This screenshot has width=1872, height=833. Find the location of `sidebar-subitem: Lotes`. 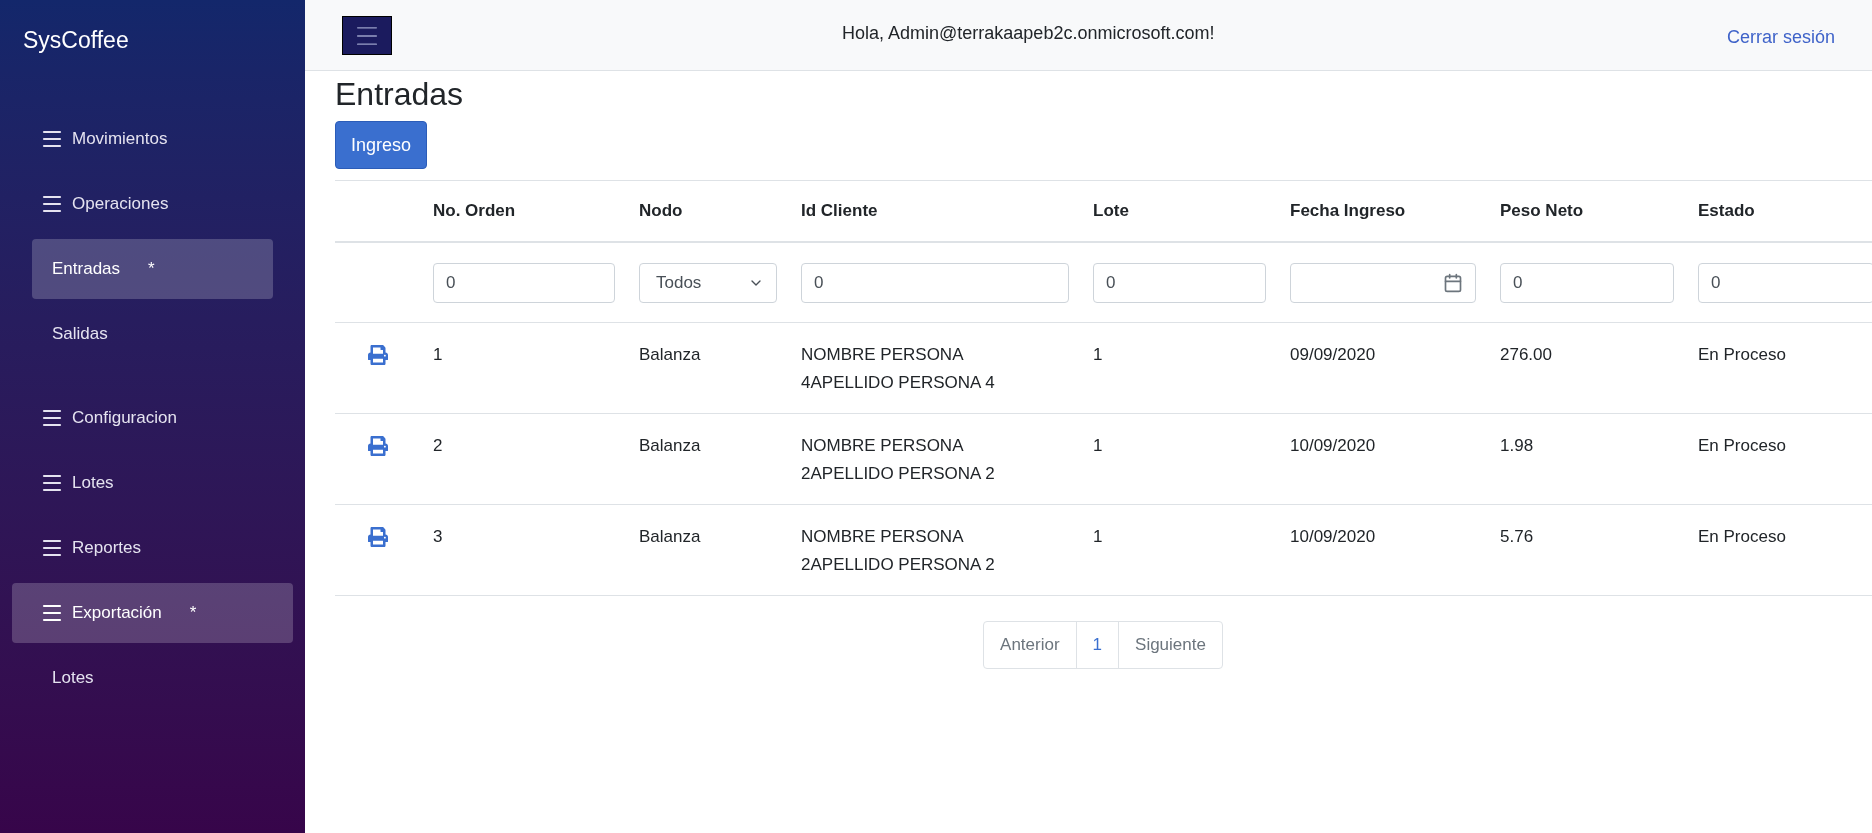

sidebar-subitem: Lotes is located at coordinates (152, 677).